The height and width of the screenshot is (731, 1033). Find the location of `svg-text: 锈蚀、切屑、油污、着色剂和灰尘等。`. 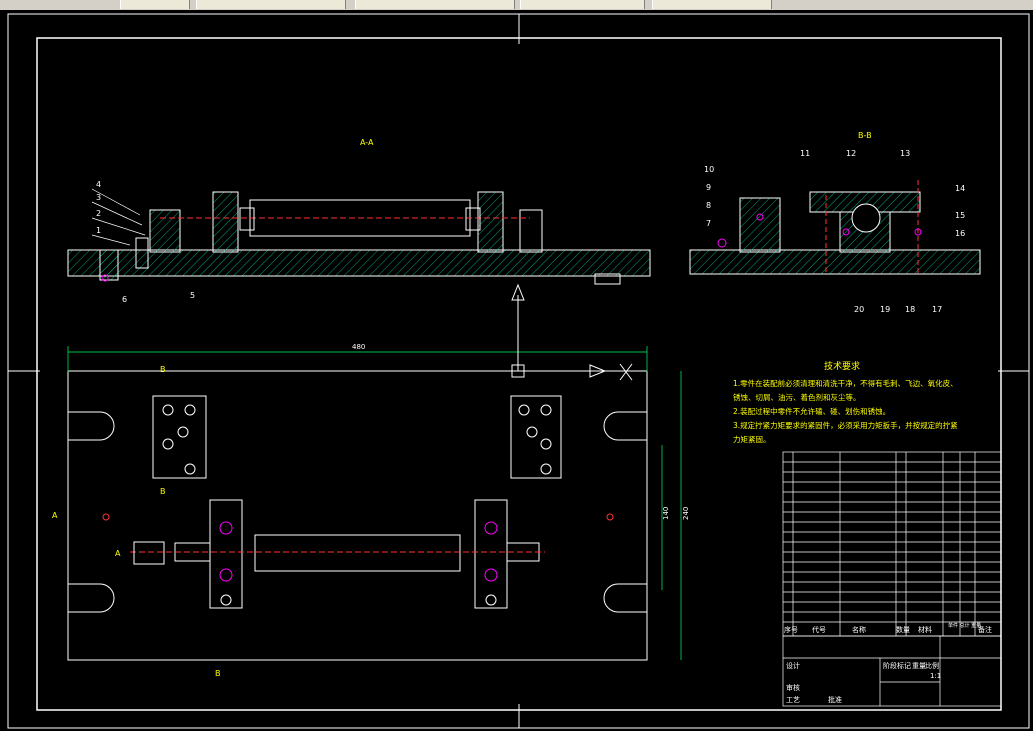

svg-text: 锈蚀、切屑、油污、着色剂和灰尘等。 is located at coordinates (797, 397).